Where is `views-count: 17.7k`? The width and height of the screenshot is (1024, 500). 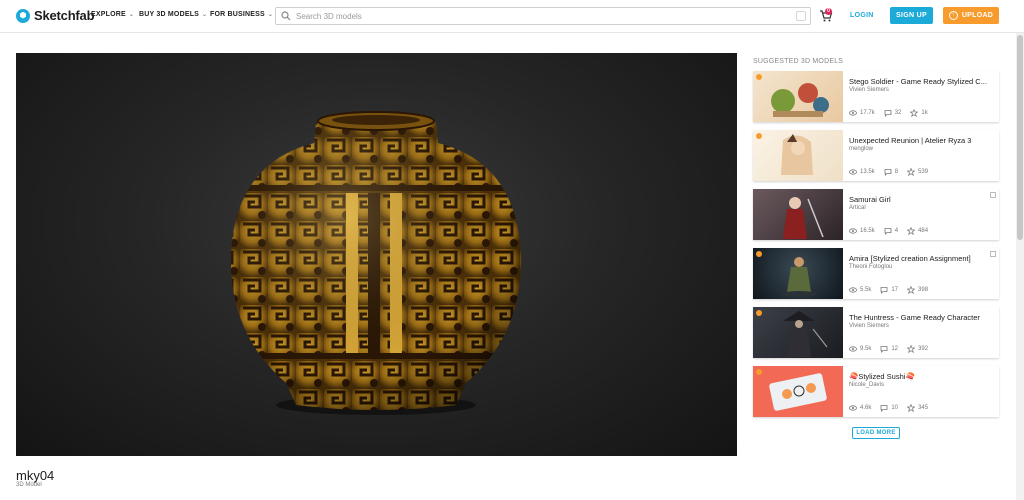
views-count: 17.7k is located at coordinates (867, 113).